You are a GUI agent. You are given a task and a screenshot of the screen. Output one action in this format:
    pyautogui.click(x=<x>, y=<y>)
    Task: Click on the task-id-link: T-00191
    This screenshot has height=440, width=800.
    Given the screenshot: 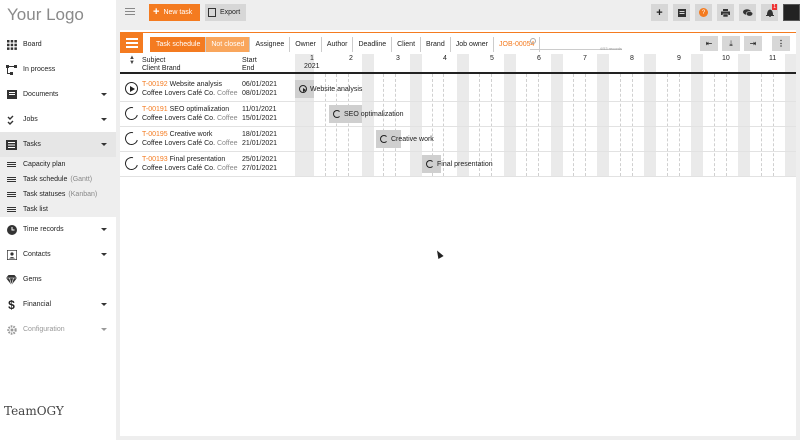 What is the action you would take?
    pyautogui.click(x=155, y=109)
    